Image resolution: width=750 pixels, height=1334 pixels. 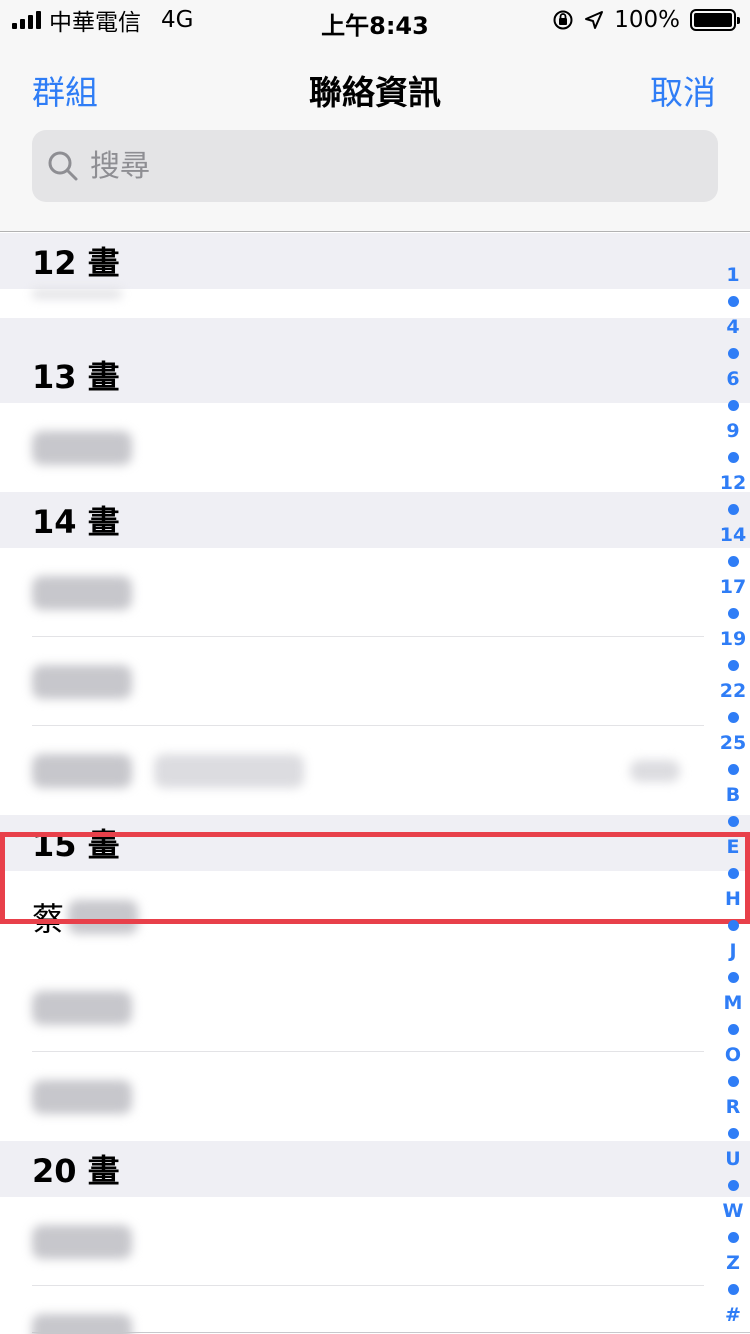 What do you see at coordinates (63, 166) in the screenshot?
I see `search-icon` at bounding box center [63, 166].